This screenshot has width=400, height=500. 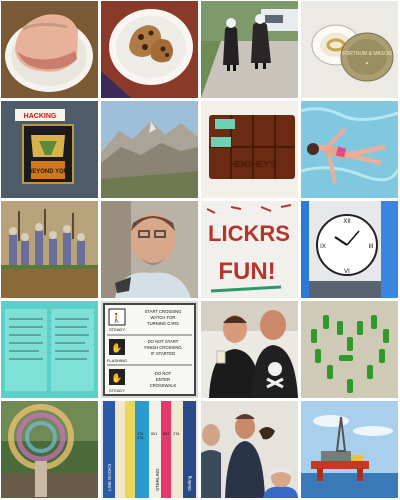 What do you see at coordinates (117, 329) in the screenshot?
I see `sign-row1-icon: STEADY` at bounding box center [117, 329].